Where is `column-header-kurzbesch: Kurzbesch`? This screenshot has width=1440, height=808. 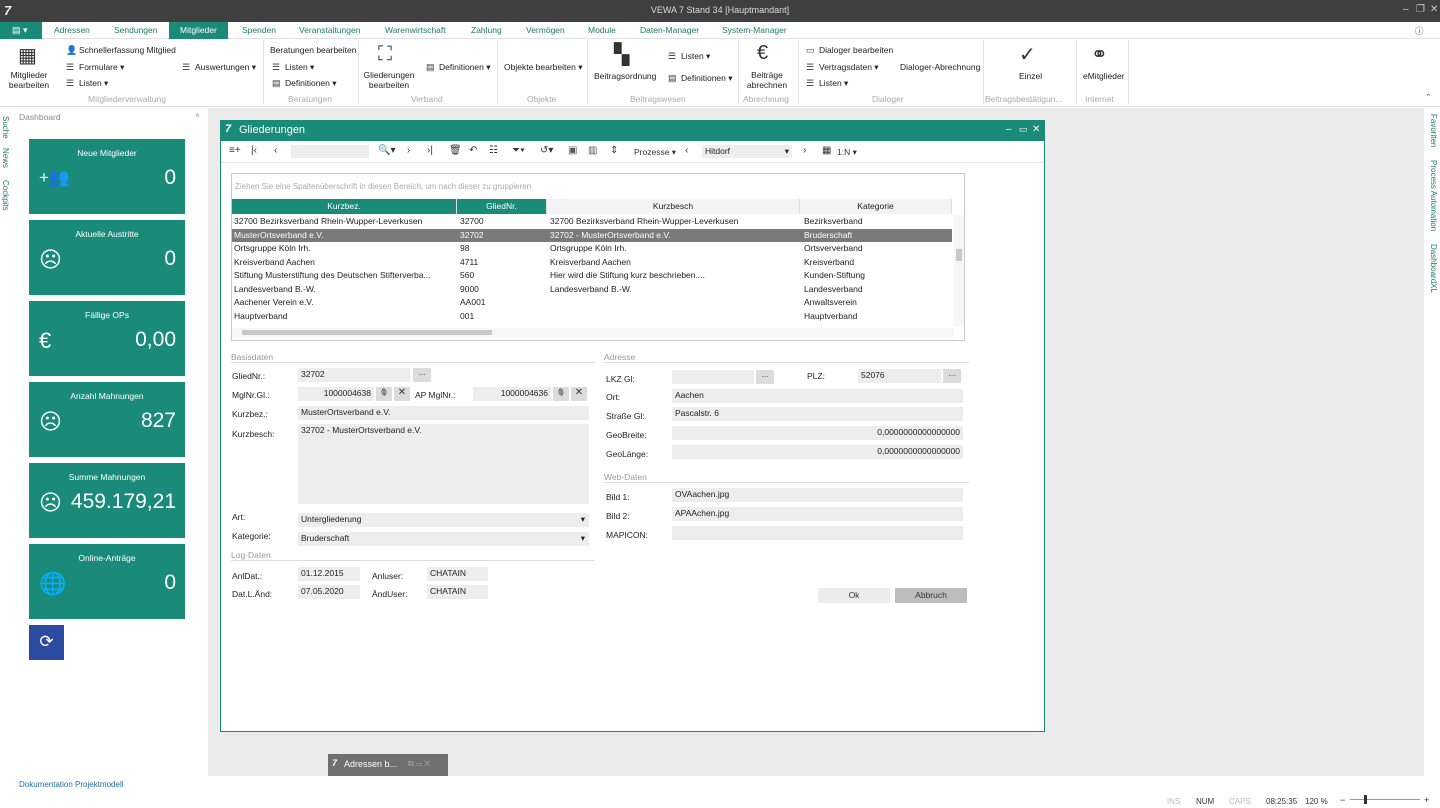 column-header-kurzbesch: Kurzbesch is located at coordinates (673, 206).